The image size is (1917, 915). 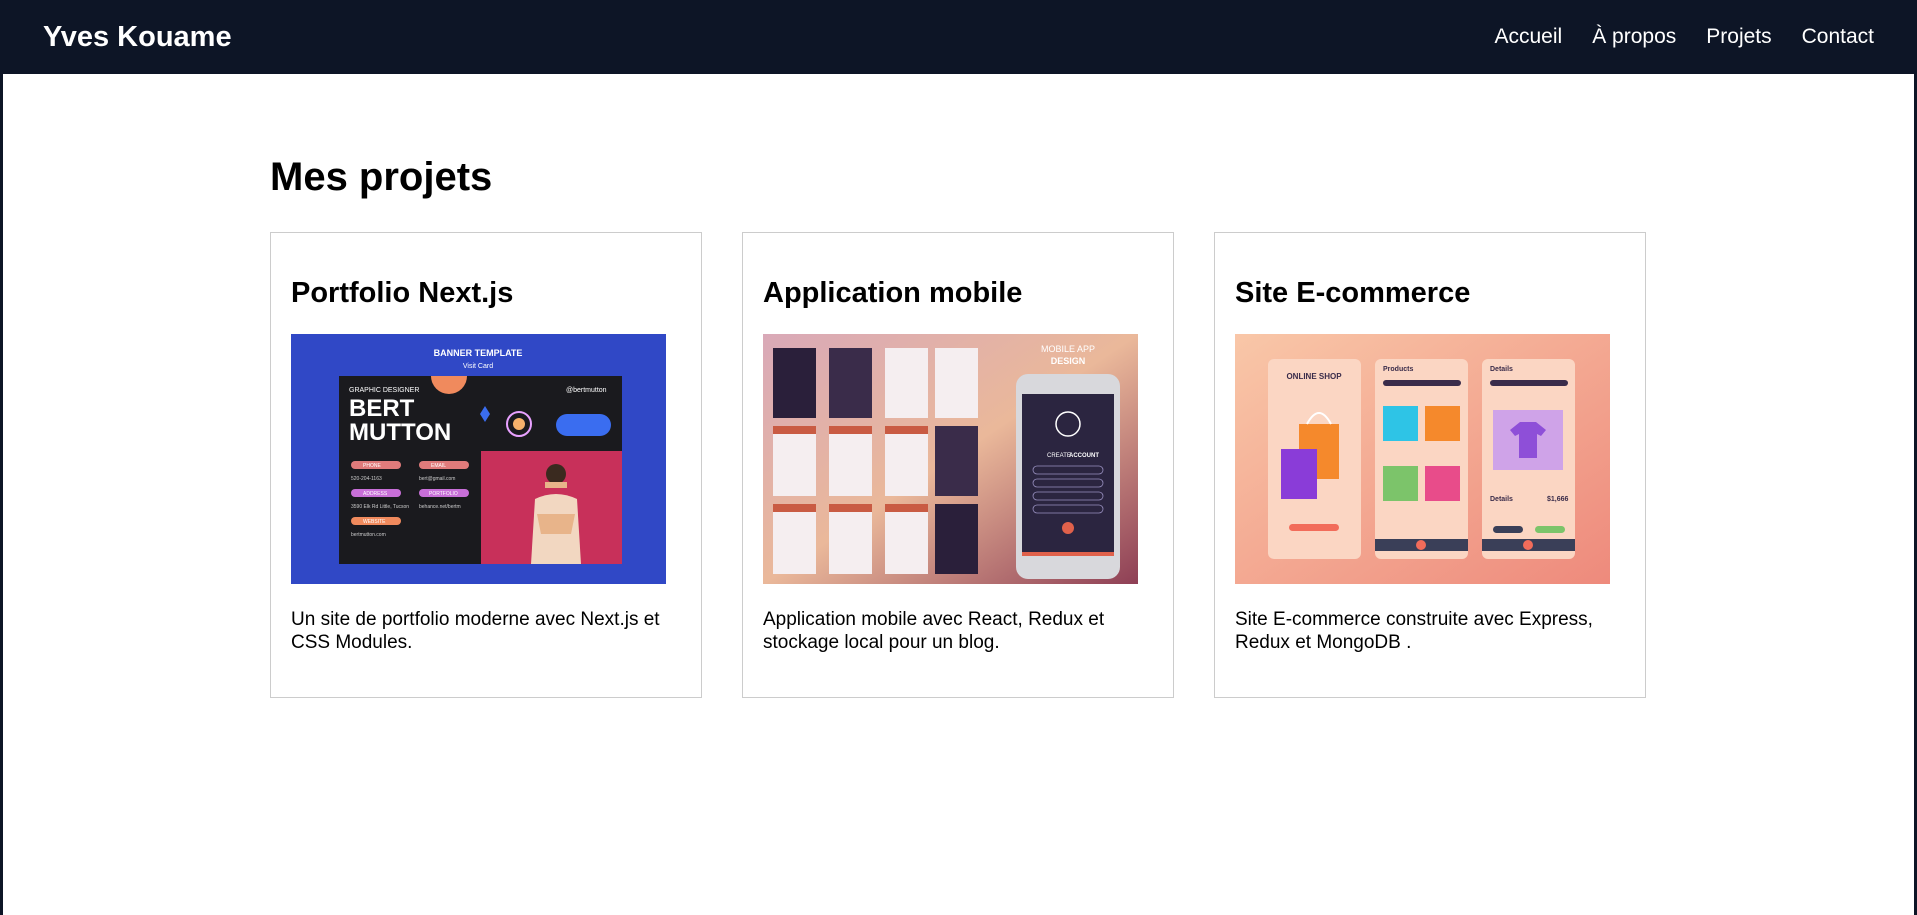 What do you see at coordinates (1738, 37) in the screenshot?
I see `nav-link-projets: Projets` at bounding box center [1738, 37].